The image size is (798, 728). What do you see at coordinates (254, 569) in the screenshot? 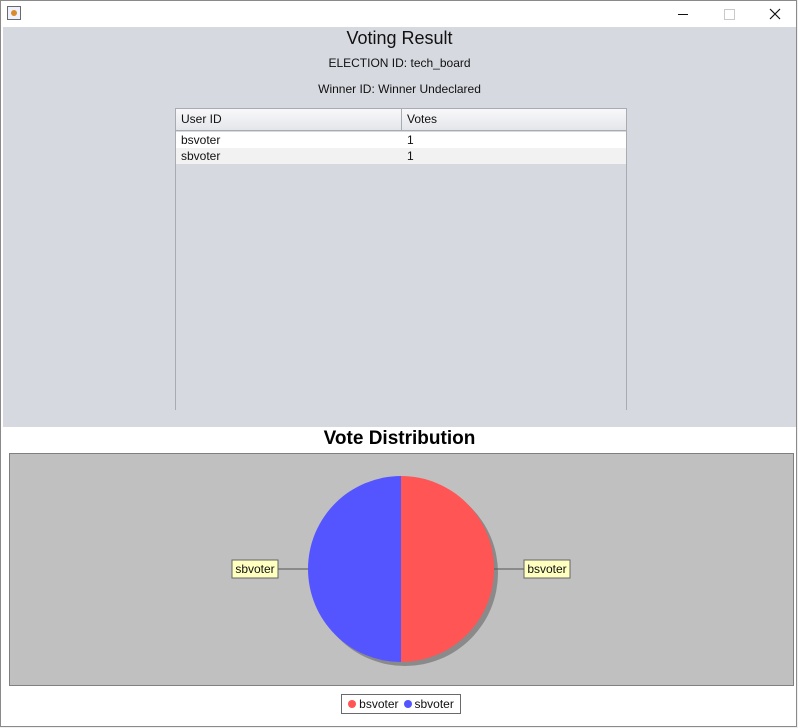
I see `slice-label: sbvoter` at bounding box center [254, 569].